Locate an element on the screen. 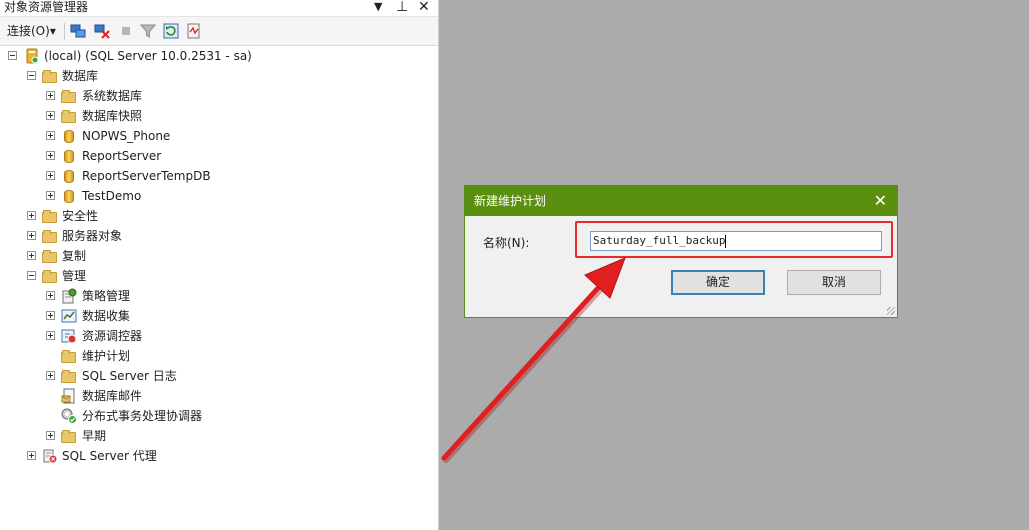 The height and width of the screenshot is (530, 1029). annotation-arrow is located at coordinates (533, 360).